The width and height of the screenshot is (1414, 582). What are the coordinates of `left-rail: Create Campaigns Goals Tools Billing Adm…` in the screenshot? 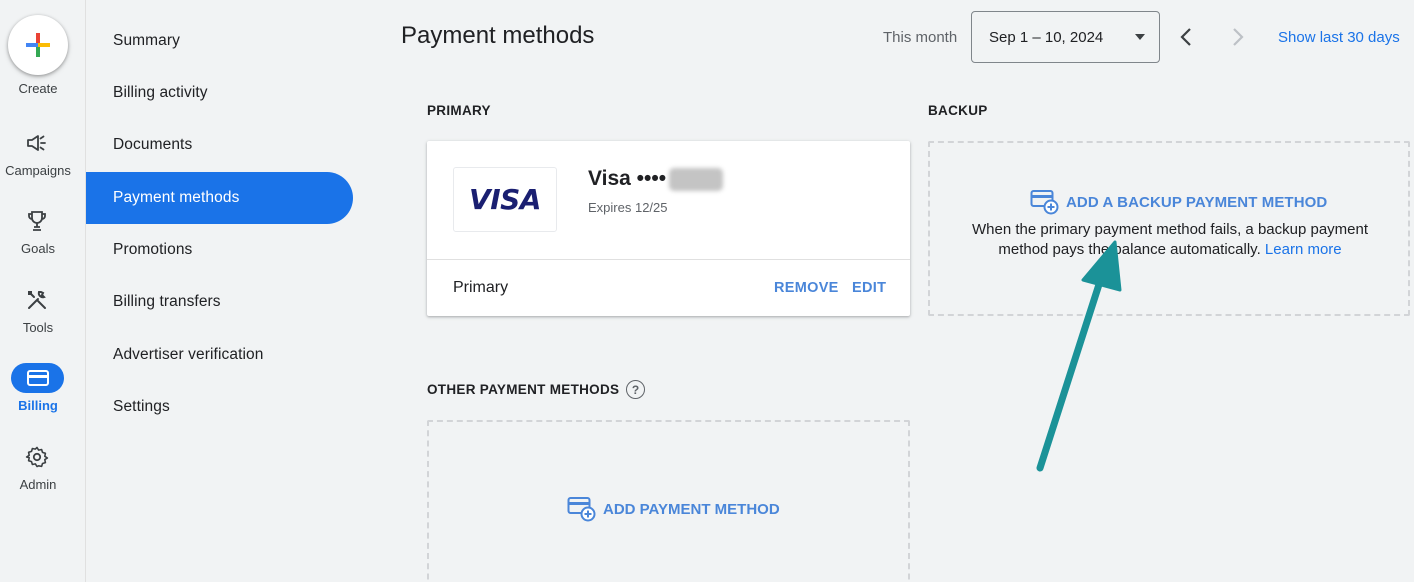 It's located at (43, 291).